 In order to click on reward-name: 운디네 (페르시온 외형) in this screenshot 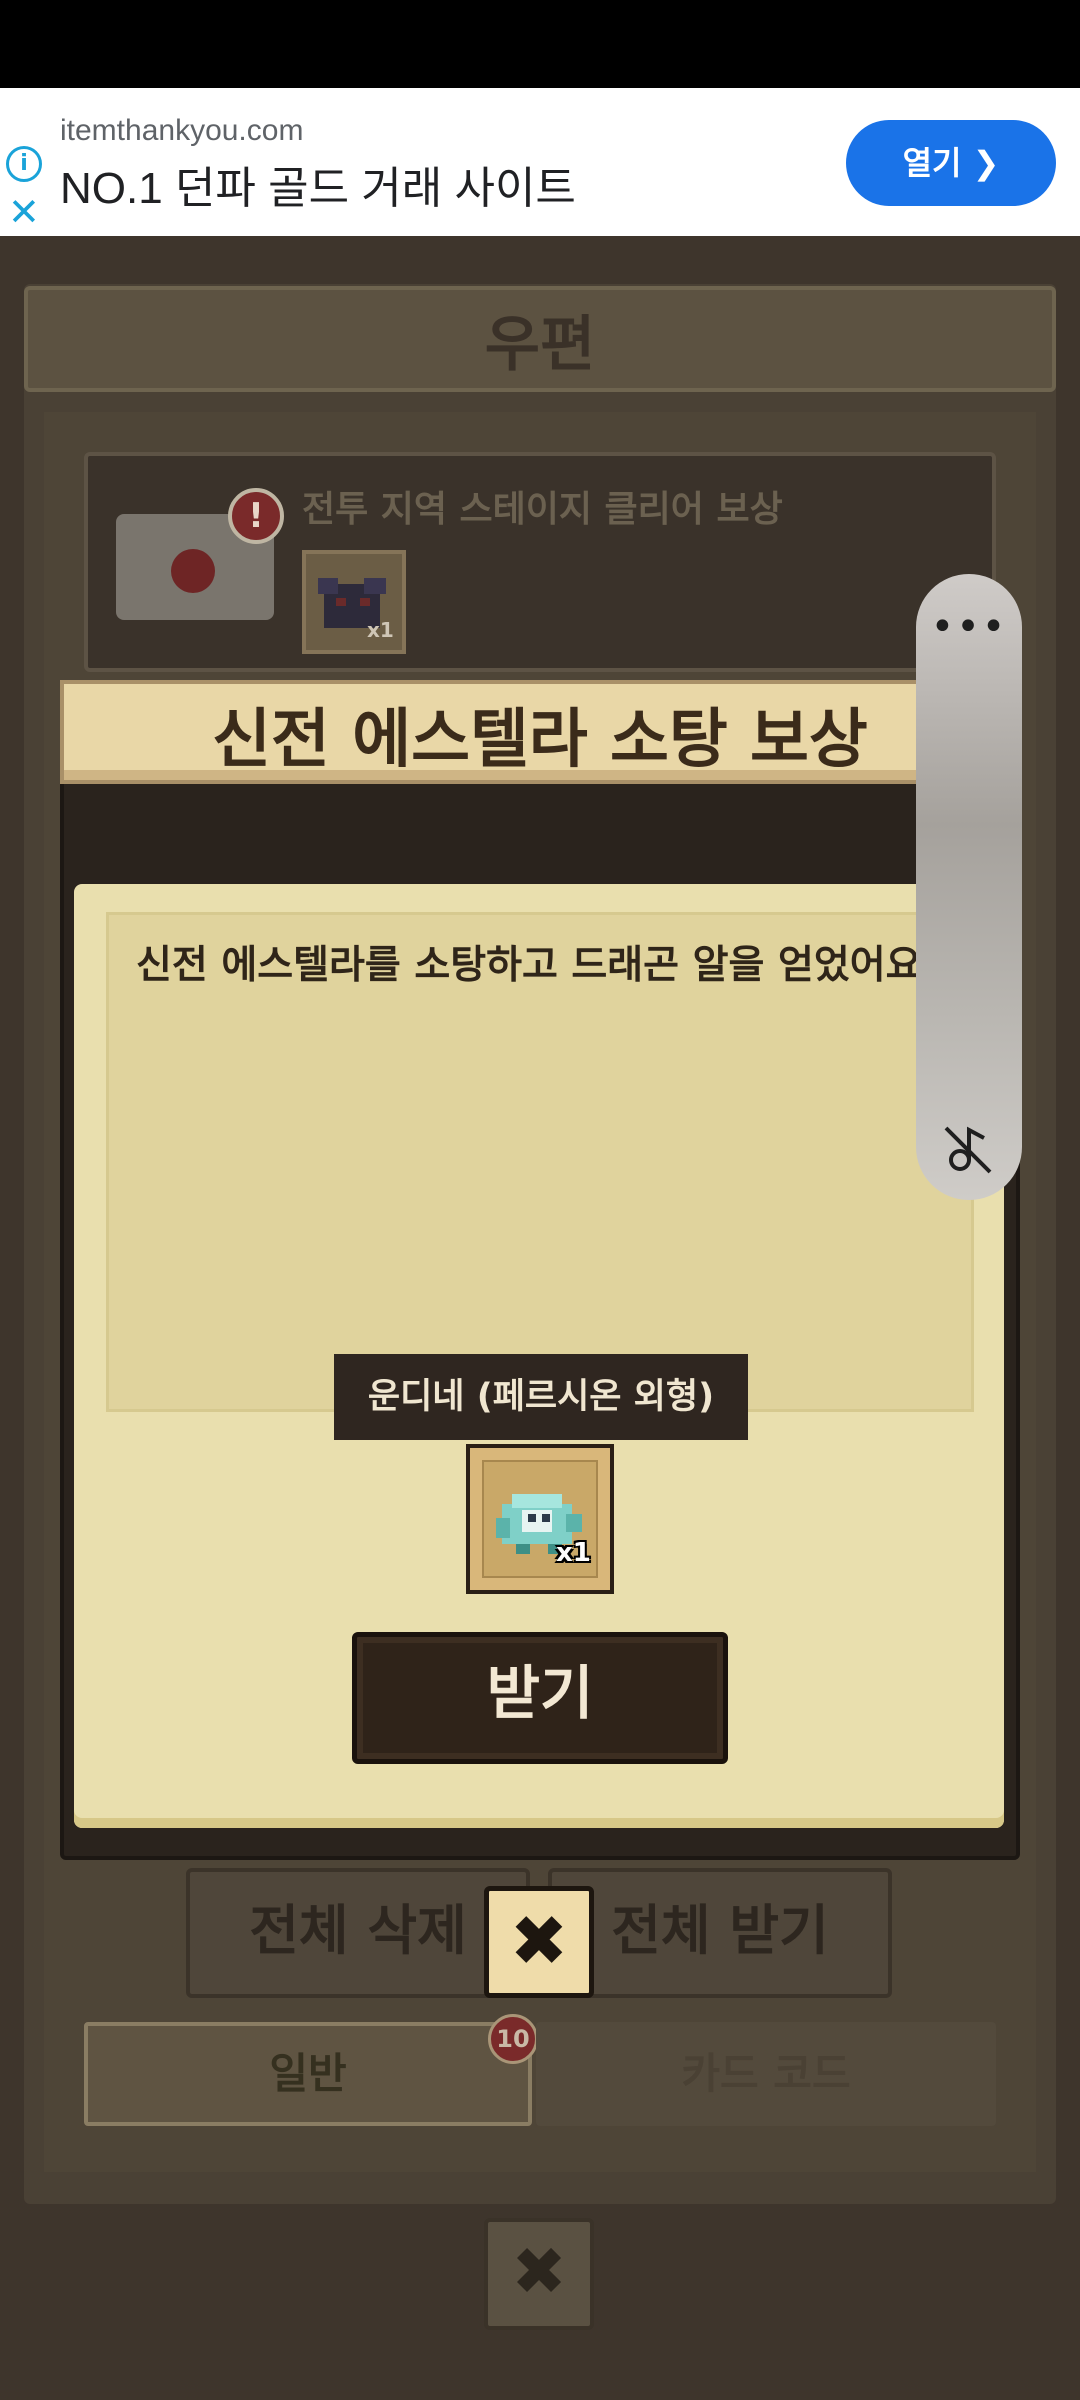, I will do `click(541, 1397)`.